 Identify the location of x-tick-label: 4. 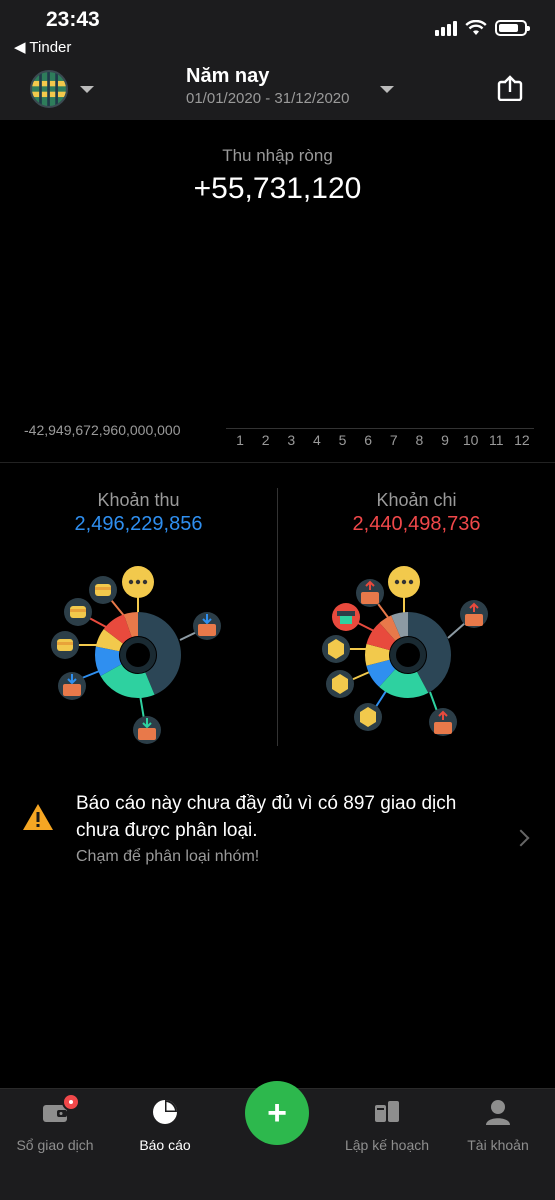
(316, 440).